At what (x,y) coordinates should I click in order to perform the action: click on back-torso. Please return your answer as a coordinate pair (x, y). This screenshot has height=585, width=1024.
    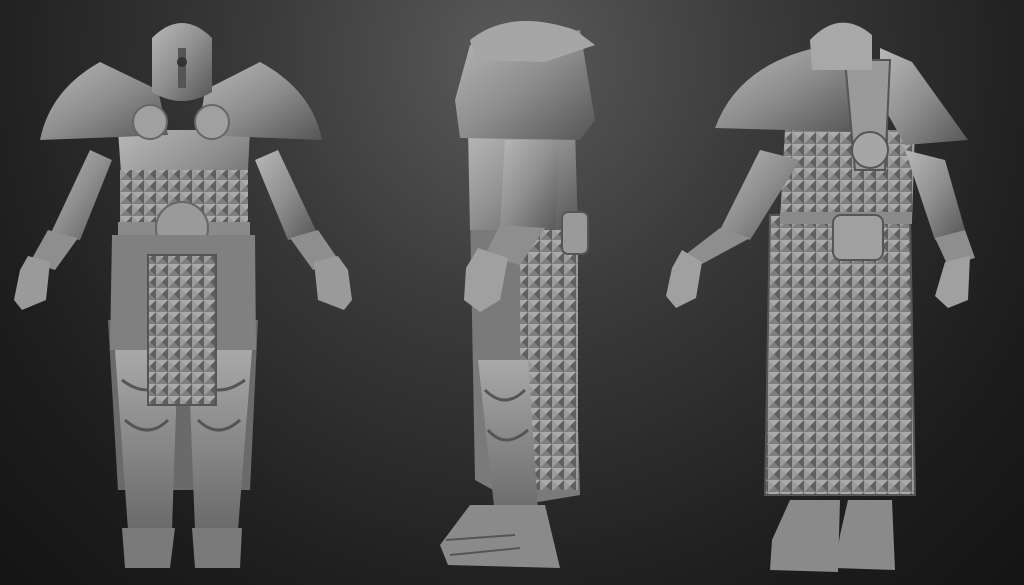
    Looking at the image, I should click on (847, 175).